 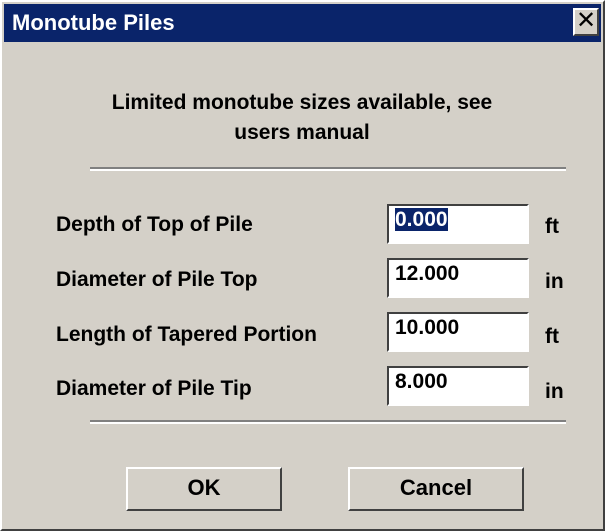 What do you see at coordinates (552, 336) in the screenshot?
I see `unit-length-of-tapered-portion: ft` at bounding box center [552, 336].